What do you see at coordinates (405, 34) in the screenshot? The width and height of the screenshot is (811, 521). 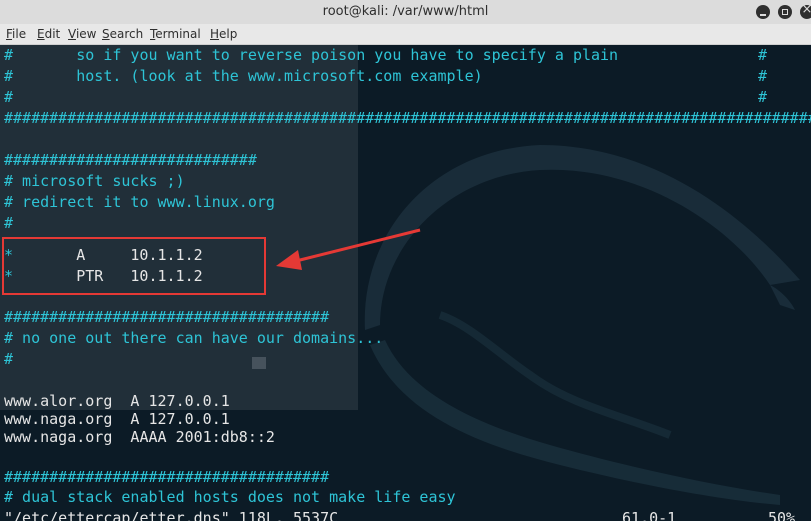 I see `menu-bar: File Edit View Search Terminal Help` at bounding box center [405, 34].